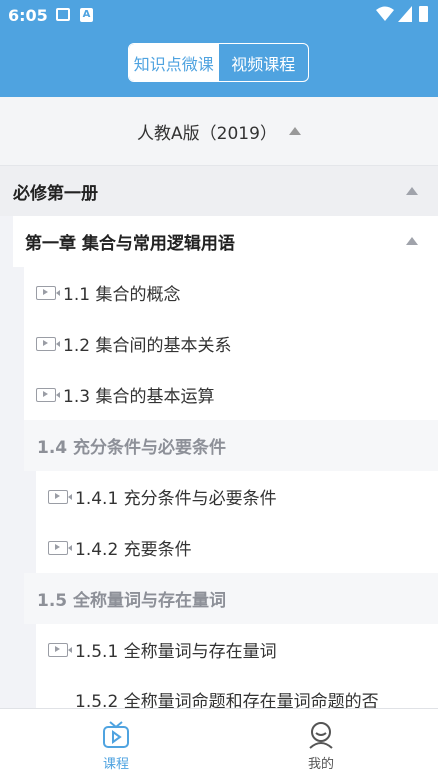  I want to click on tab-video-courses: 视频课程, so click(264, 62).